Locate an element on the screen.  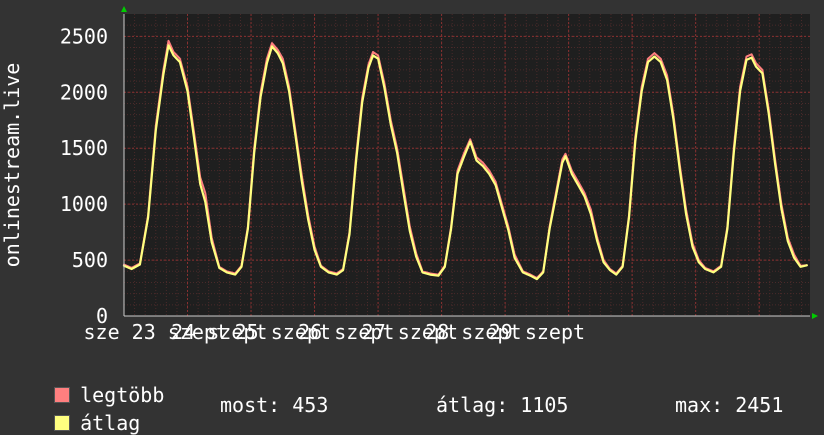
atlag-swatch is located at coordinates (62, 423).